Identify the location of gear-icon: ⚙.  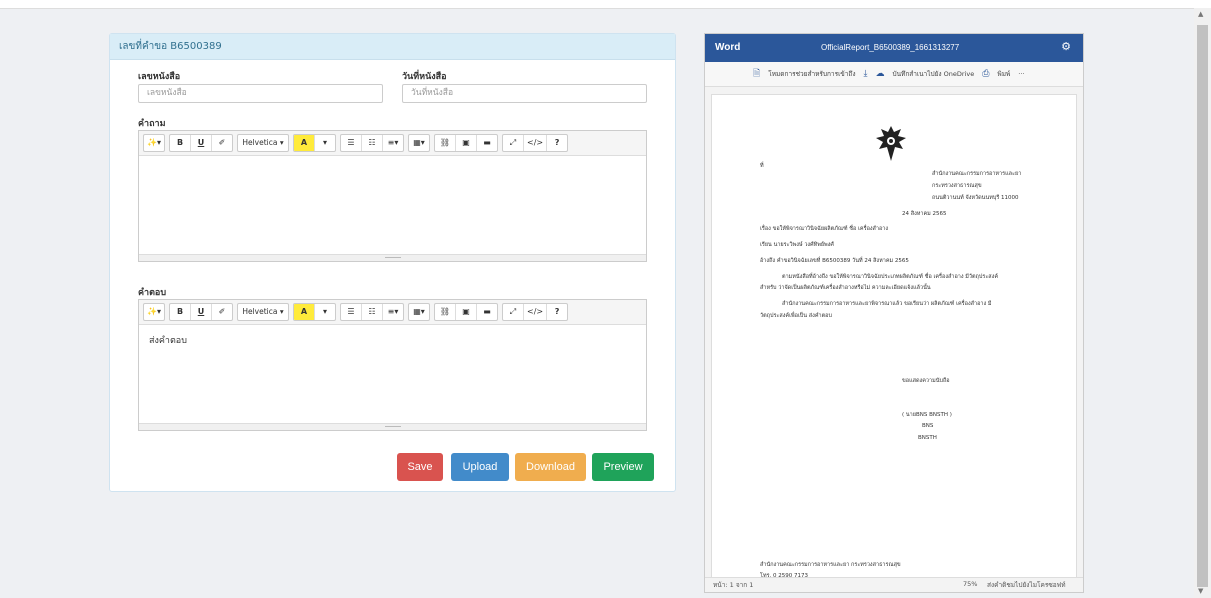
(1066, 46).